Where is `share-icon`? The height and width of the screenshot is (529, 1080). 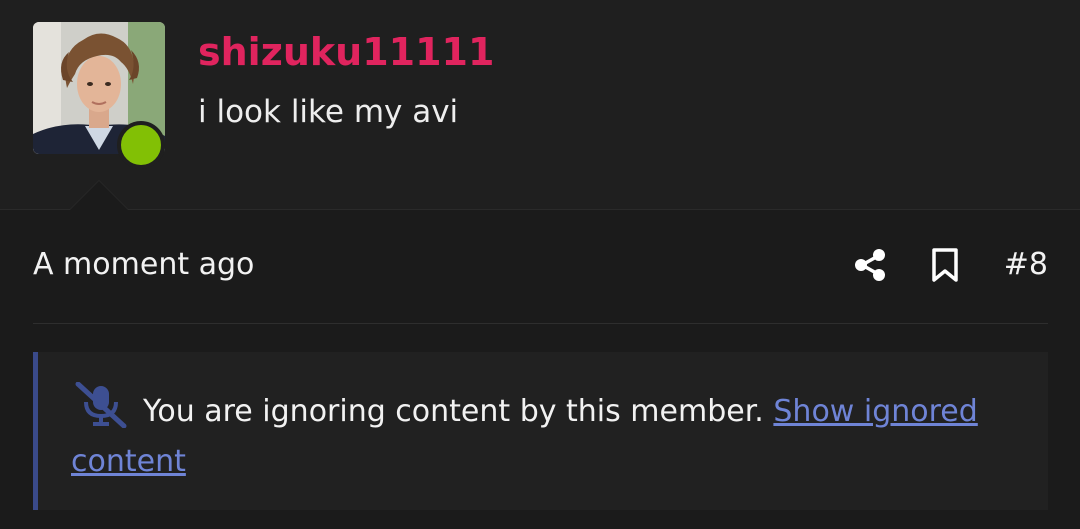
share-icon is located at coordinates (870, 265).